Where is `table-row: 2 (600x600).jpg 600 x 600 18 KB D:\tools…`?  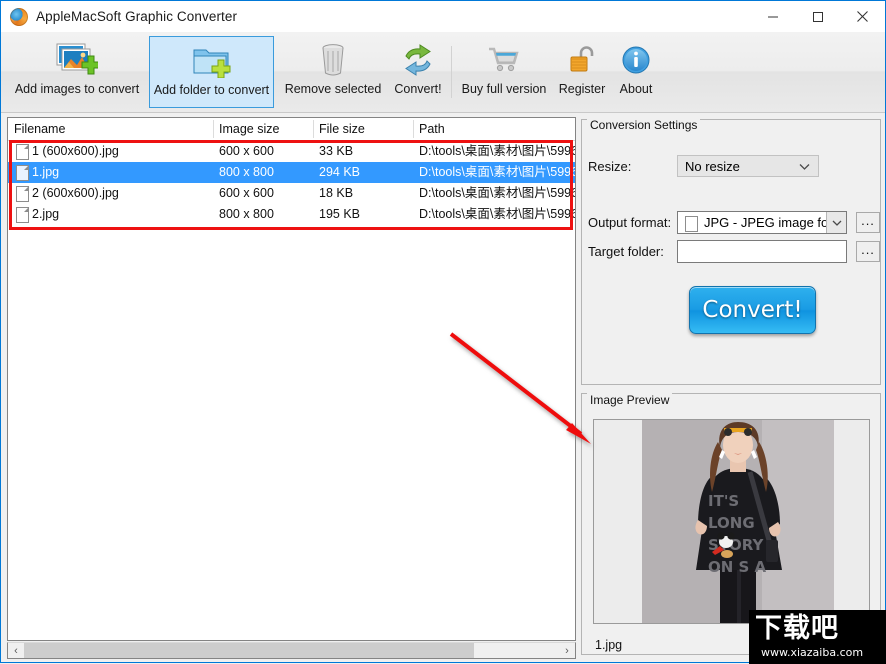 table-row: 2 (600x600).jpg 600 x 600 18 KB D:\tools… is located at coordinates (291, 193).